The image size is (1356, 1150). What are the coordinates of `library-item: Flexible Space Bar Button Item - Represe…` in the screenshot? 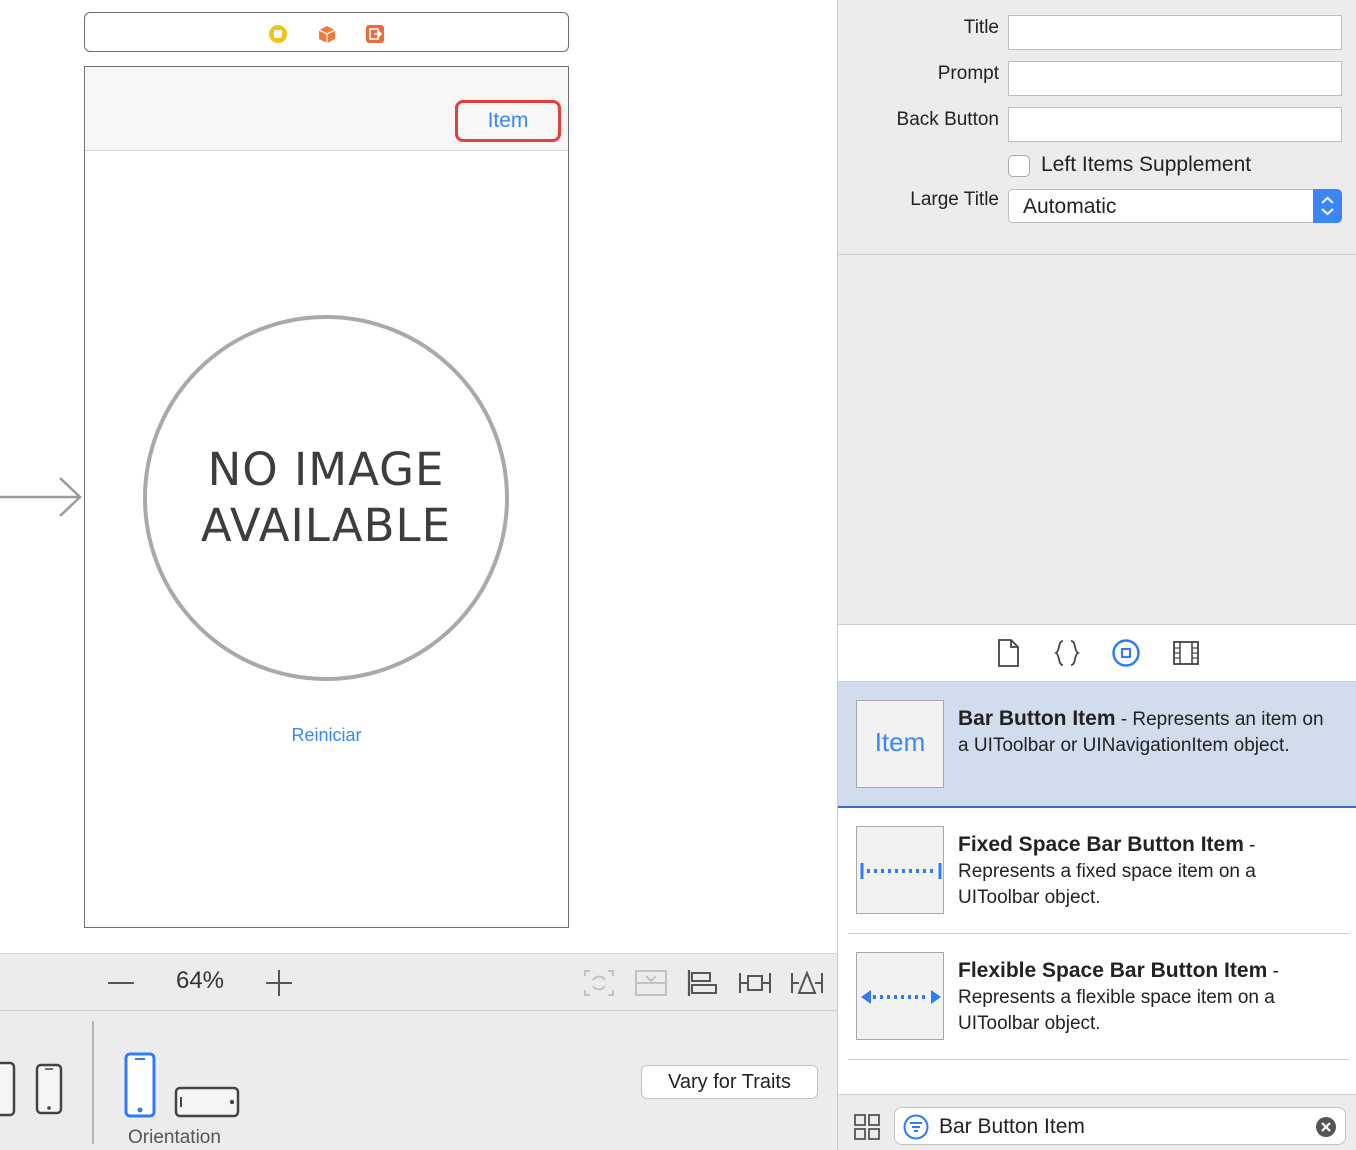 It's located at (1097, 997).